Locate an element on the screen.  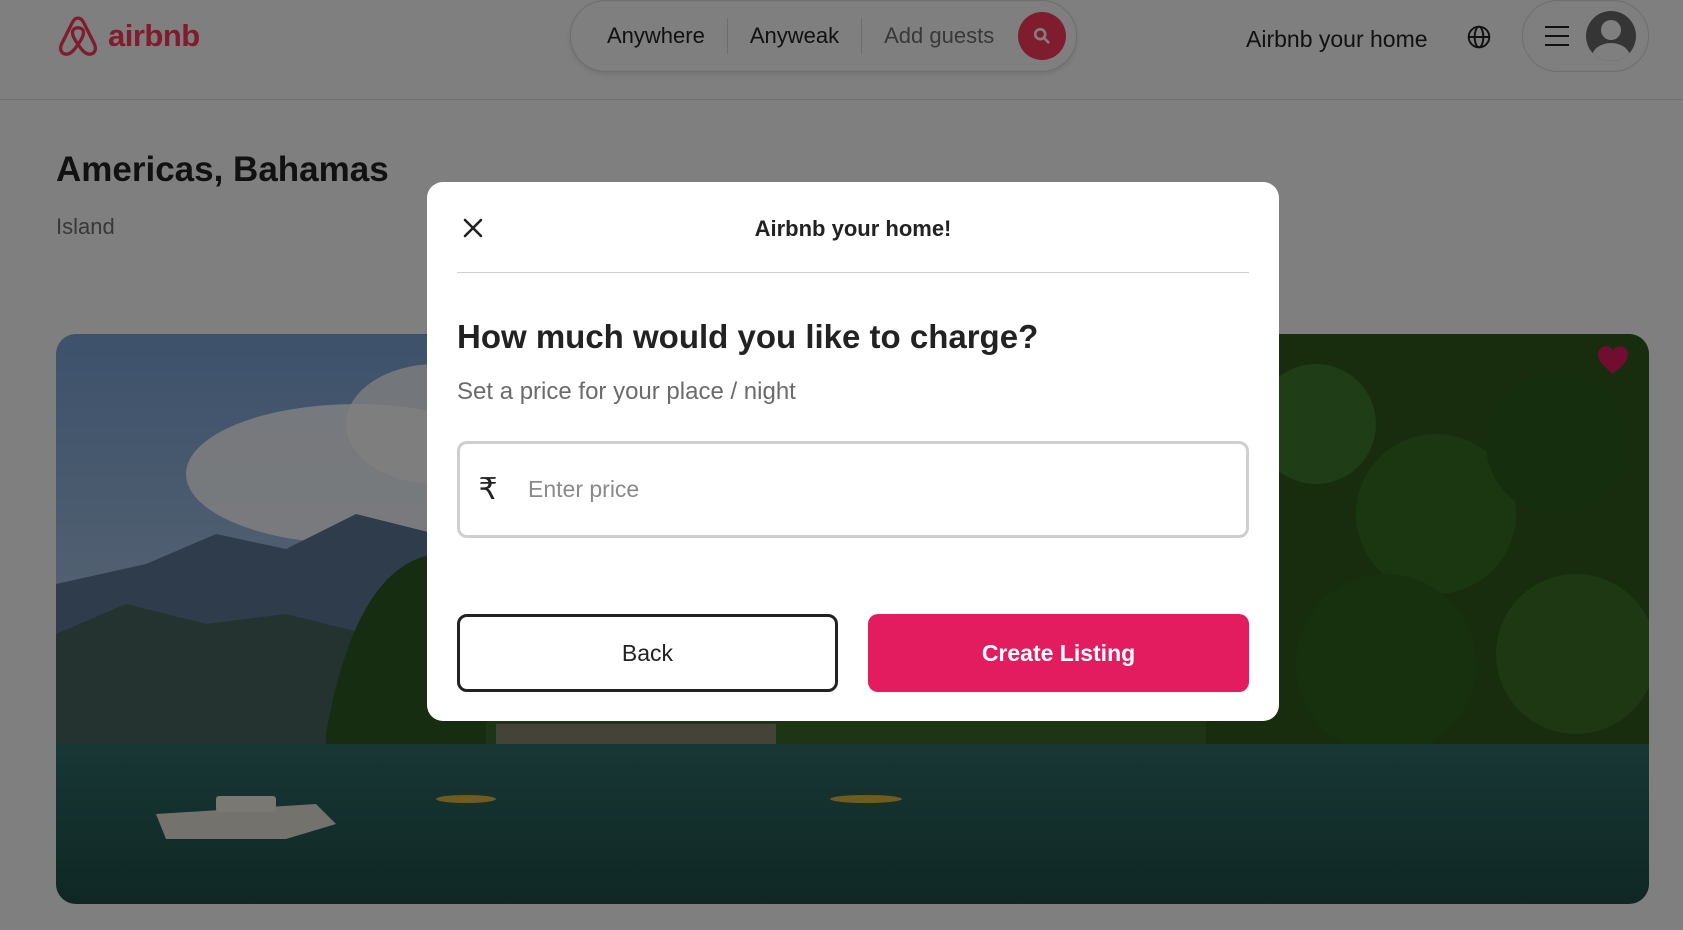
back-button: Back is located at coordinates (647, 653).